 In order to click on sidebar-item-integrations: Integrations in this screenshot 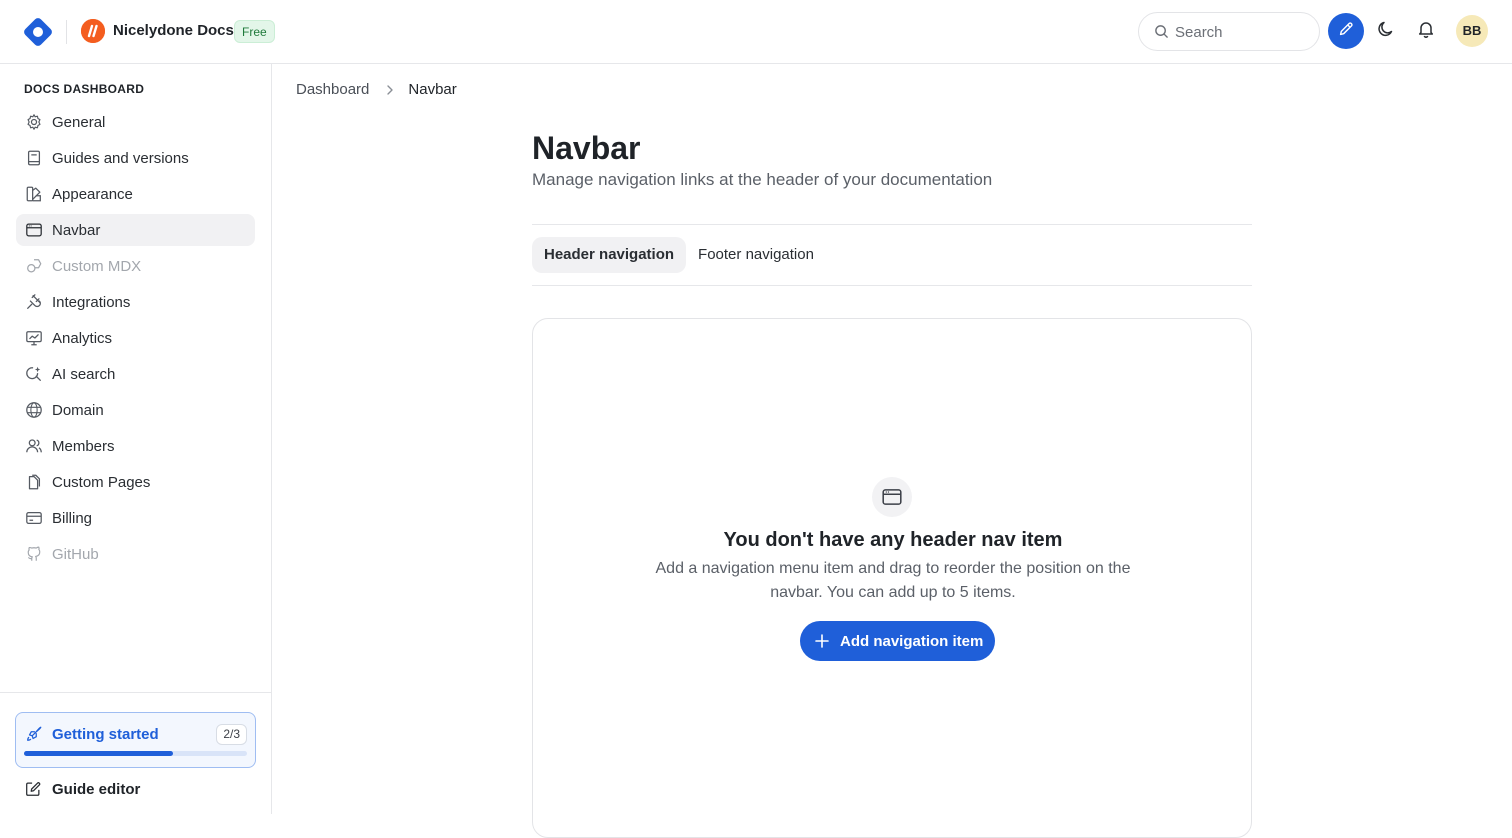, I will do `click(135, 302)`.